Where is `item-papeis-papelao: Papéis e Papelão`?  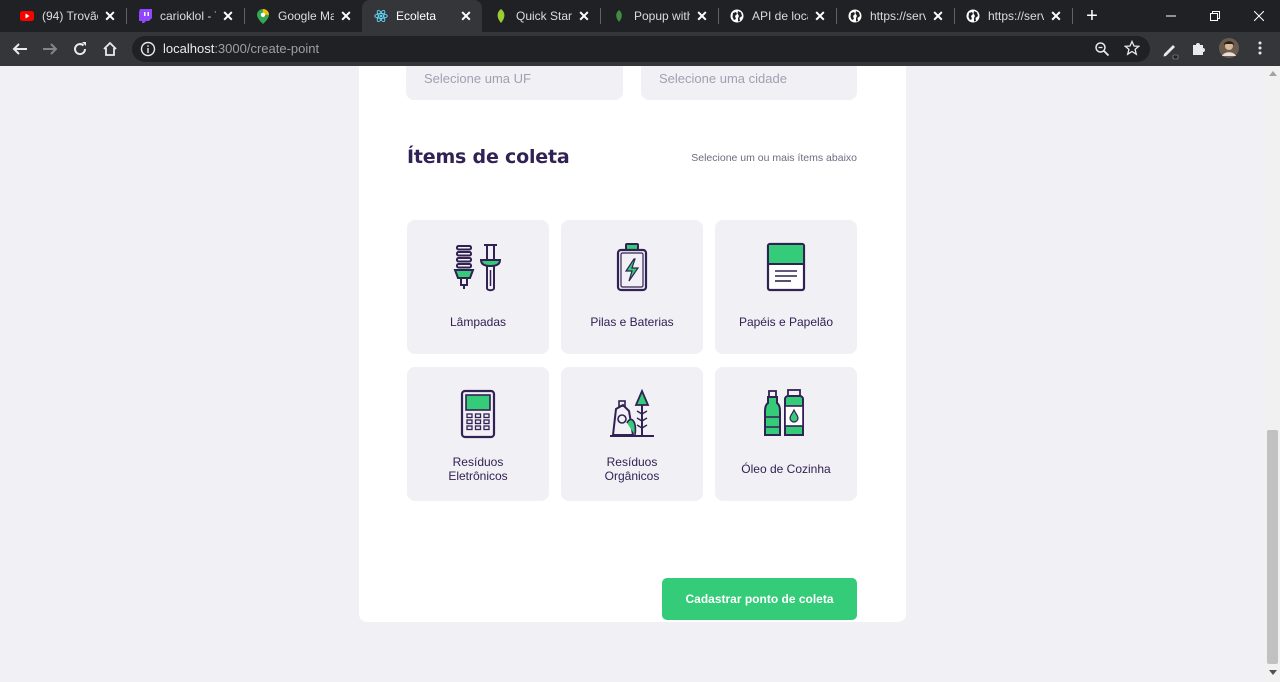 item-papeis-papelao: Papéis e Papelão is located at coordinates (786, 287).